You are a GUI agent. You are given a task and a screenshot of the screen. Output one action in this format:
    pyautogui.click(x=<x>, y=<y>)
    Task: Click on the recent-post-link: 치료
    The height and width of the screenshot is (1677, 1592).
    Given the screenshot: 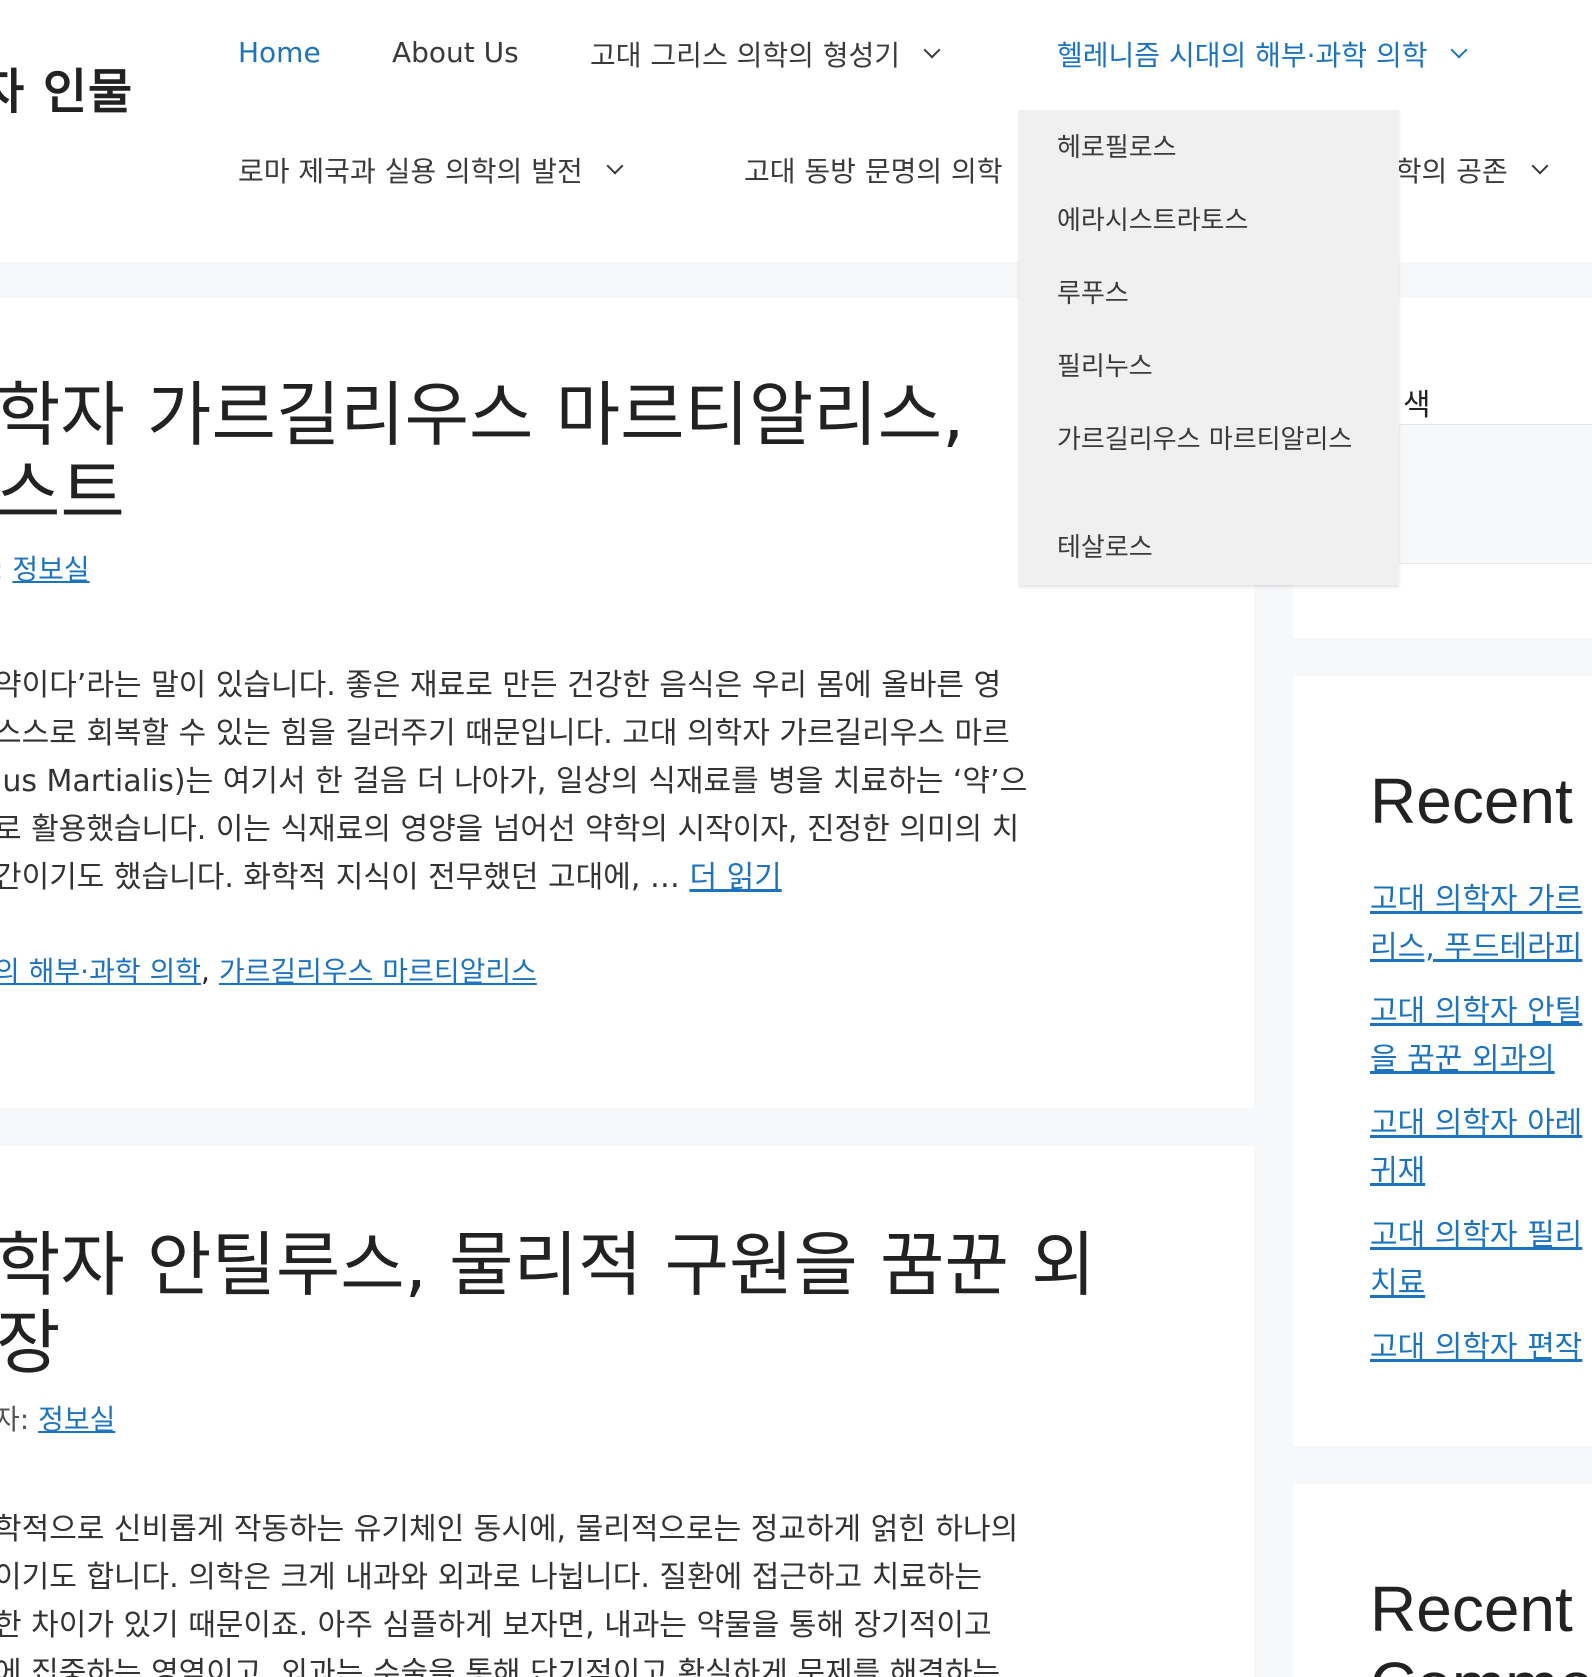 What is the action you would take?
    pyautogui.click(x=1397, y=1280)
    